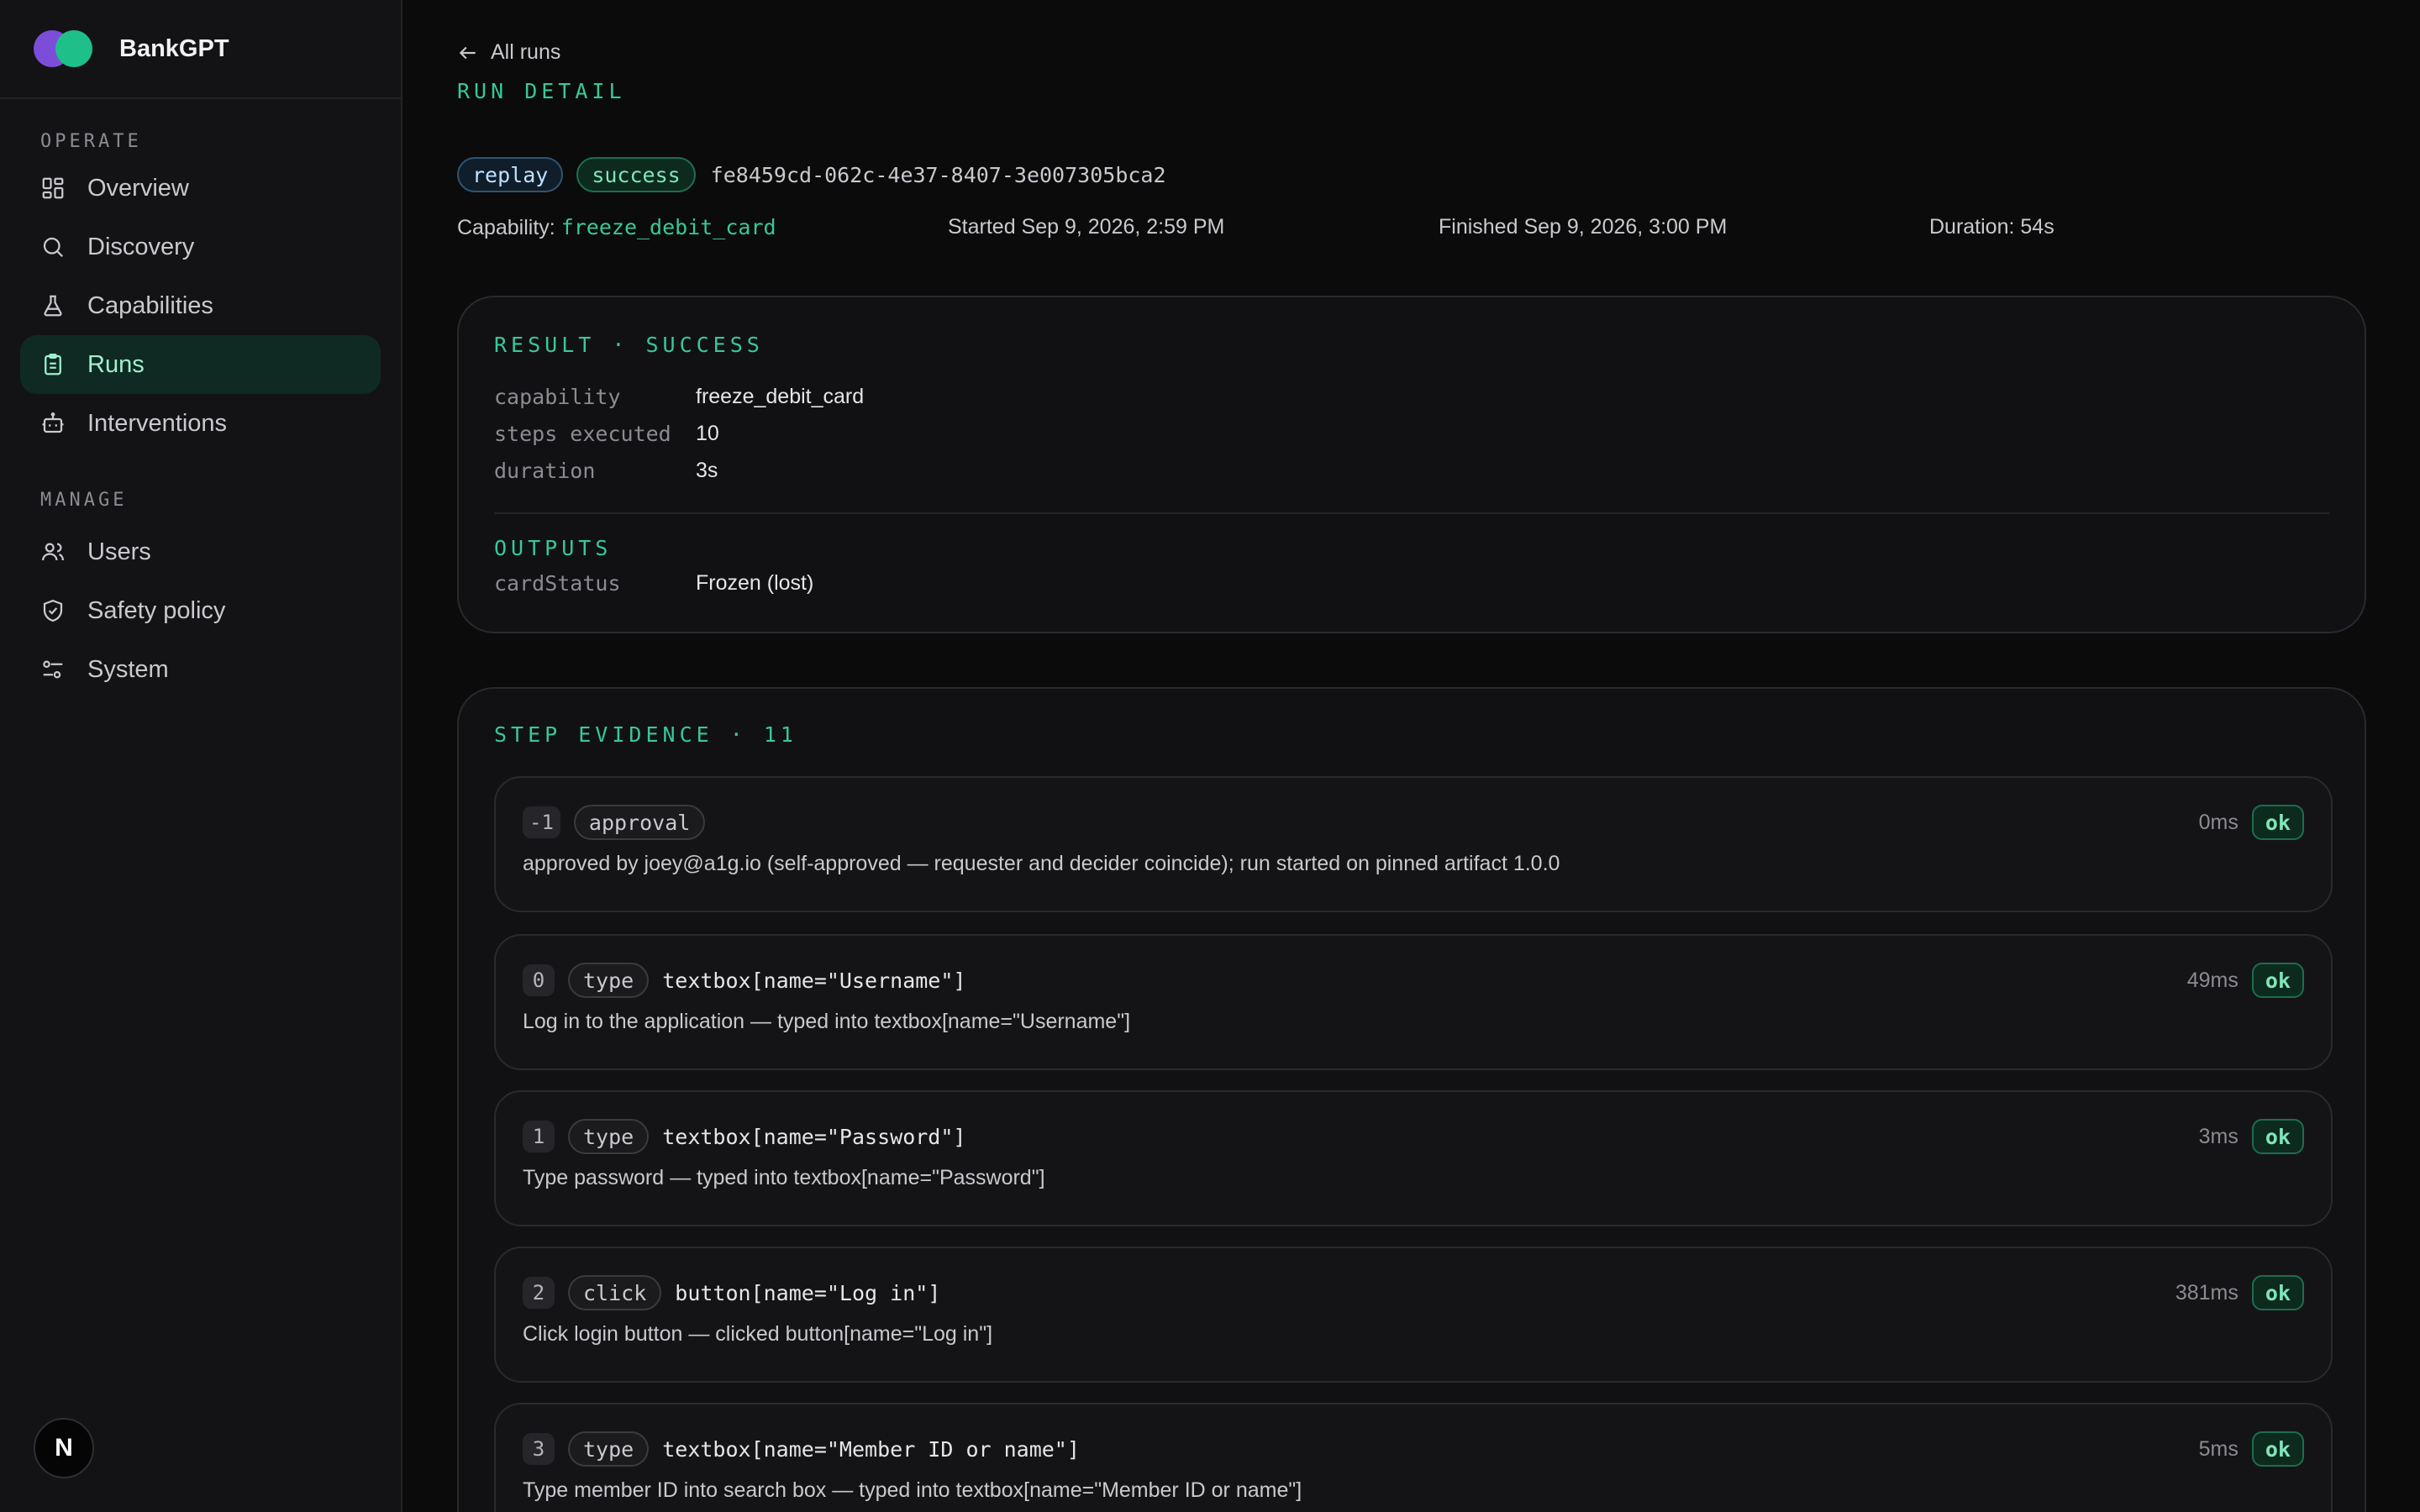  What do you see at coordinates (91, 141) in the screenshot?
I see `section-label-operate: OPERATE` at bounding box center [91, 141].